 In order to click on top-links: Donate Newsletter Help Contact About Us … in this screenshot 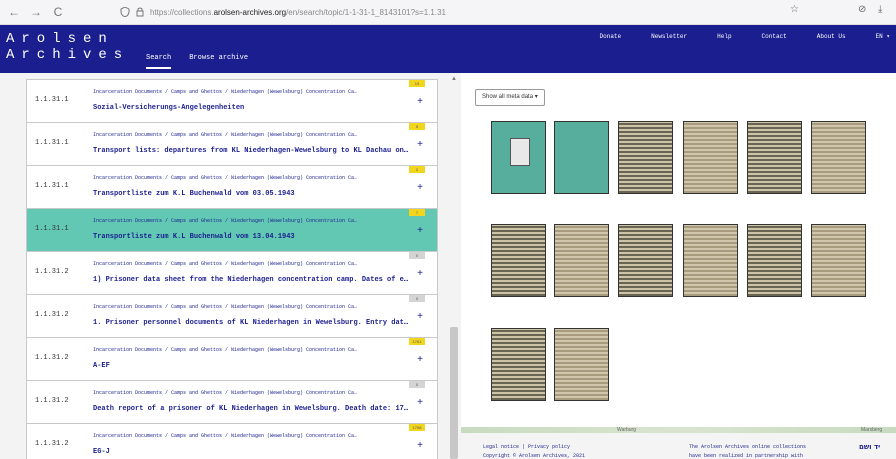, I will do `click(748, 36)`.